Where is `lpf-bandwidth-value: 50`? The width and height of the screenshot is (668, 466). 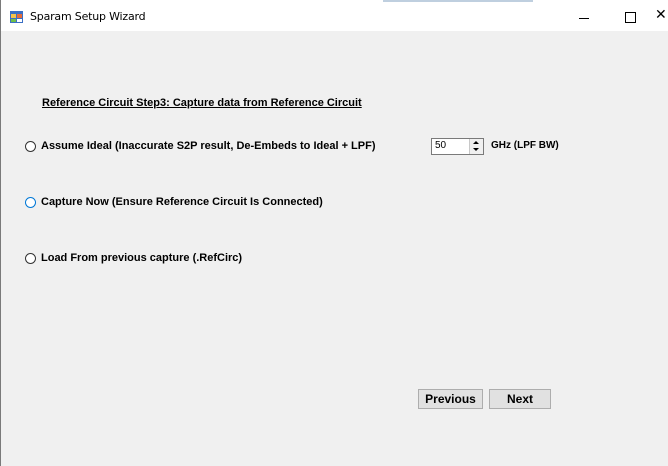 lpf-bandwidth-value: 50 is located at coordinates (440, 145).